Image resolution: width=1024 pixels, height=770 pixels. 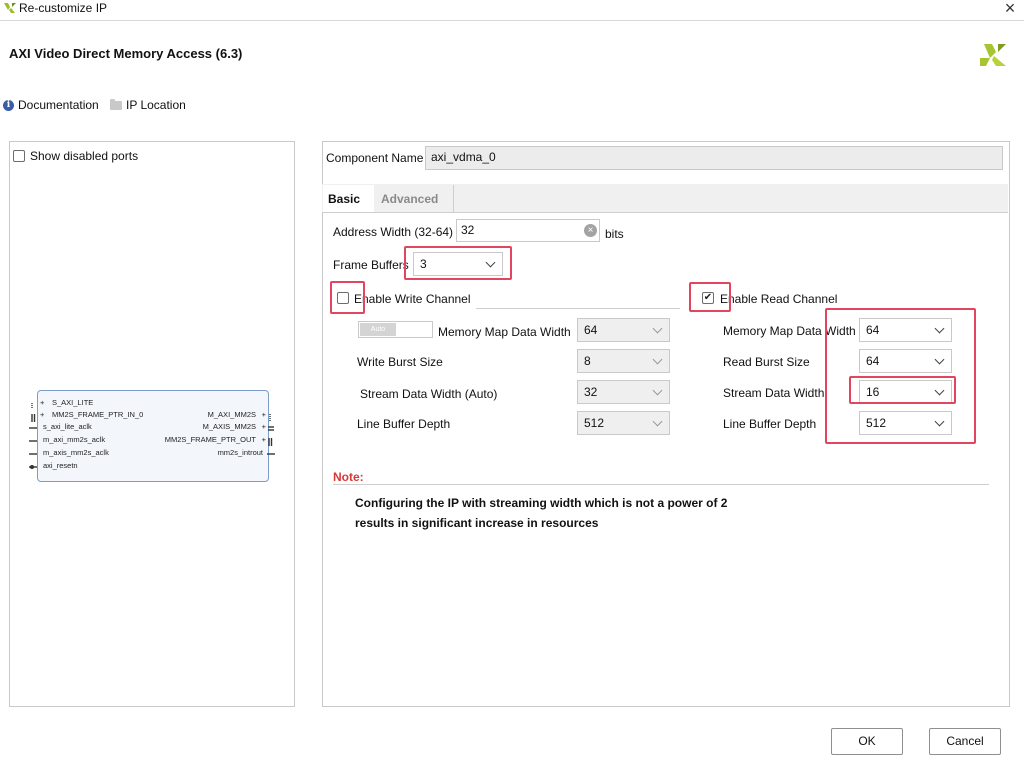 What do you see at coordinates (404, 424) in the screenshot?
I see `write-line-buffer-label: Line Buffer Depth` at bounding box center [404, 424].